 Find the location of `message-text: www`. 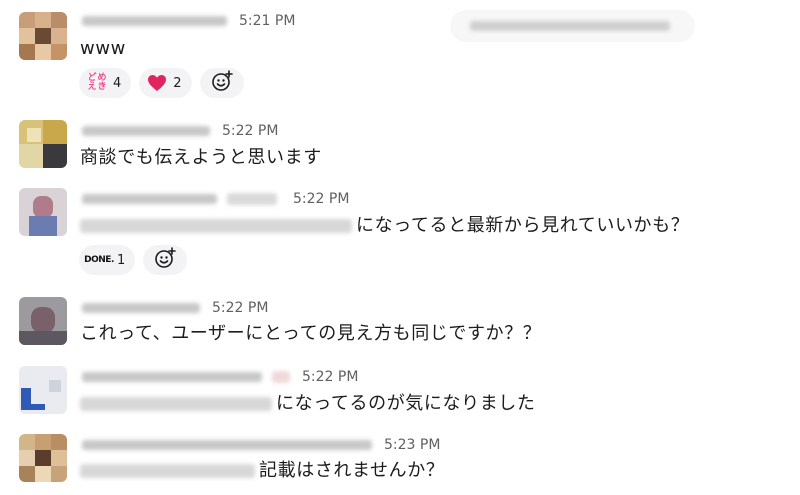

message-text: www is located at coordinates (103, 49).